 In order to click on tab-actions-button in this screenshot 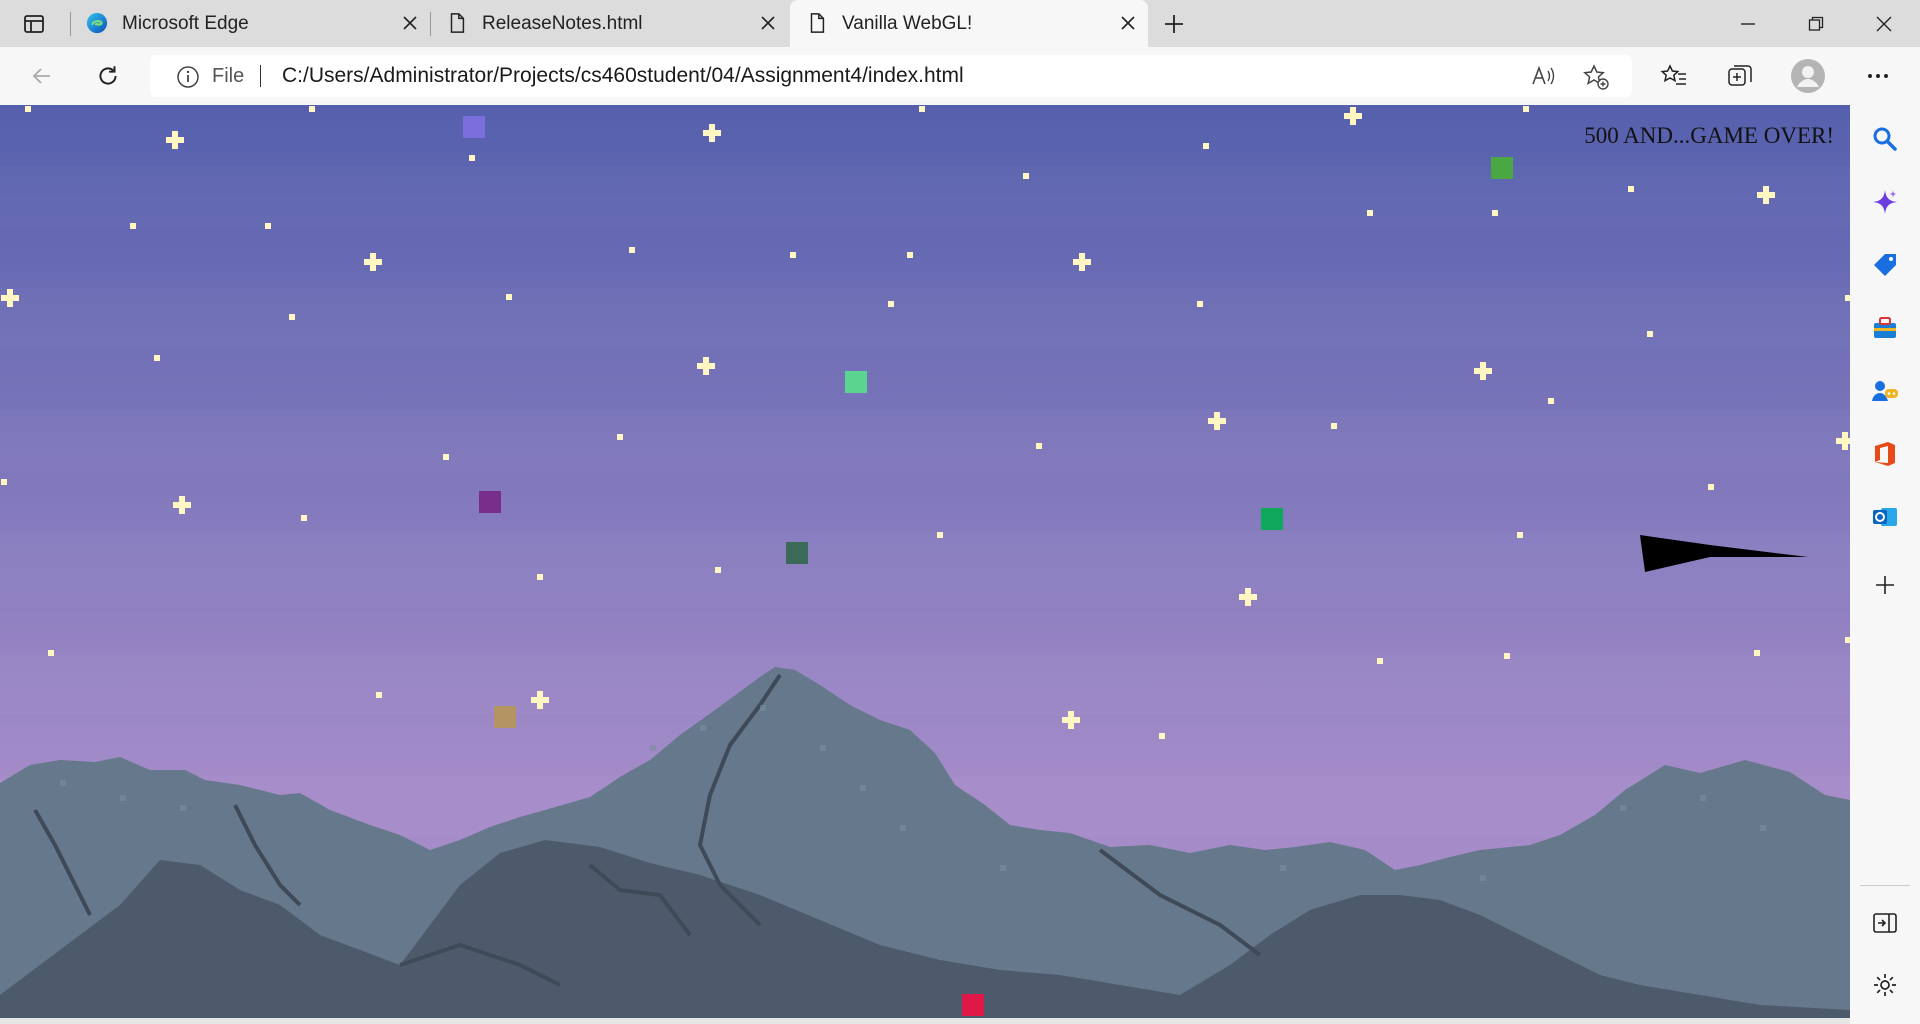, I will do `click(34, 24)`.